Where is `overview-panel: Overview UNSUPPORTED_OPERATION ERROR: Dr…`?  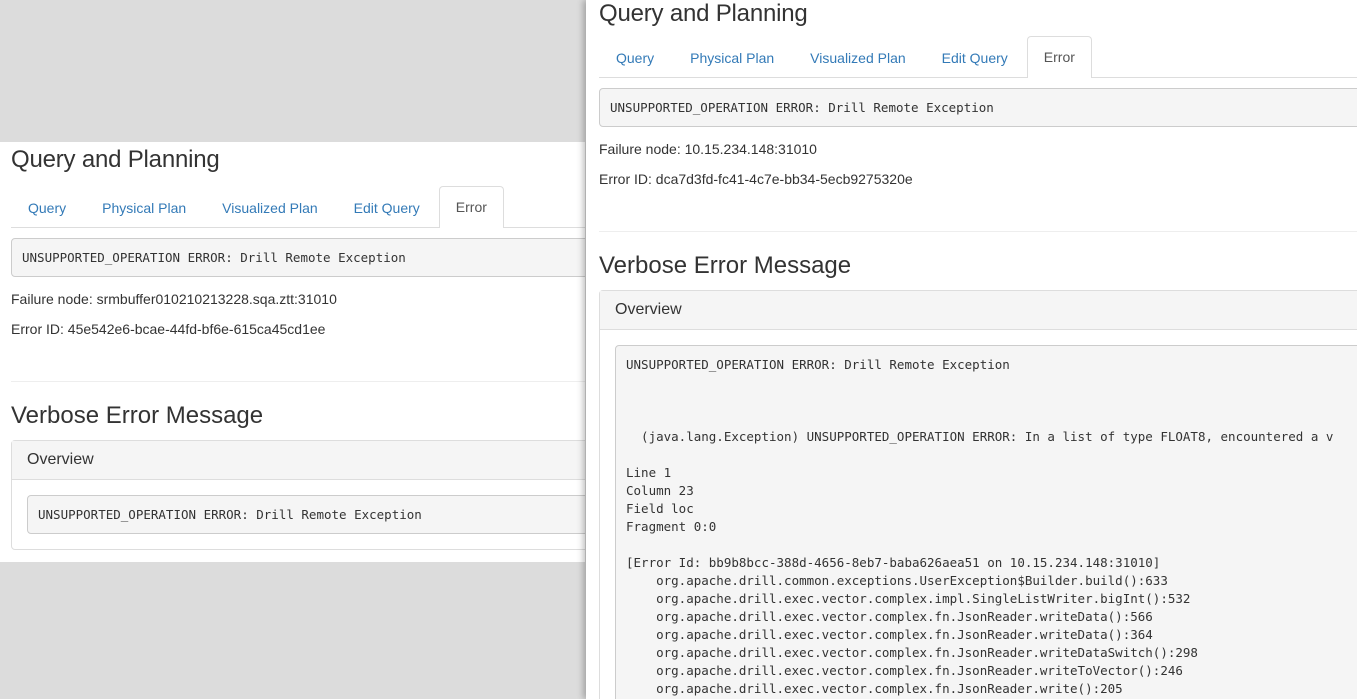 overview-panel: Overview UNSUPPORTED_OPERATION ERROR: Dr… is located at coordinates (298, 495).